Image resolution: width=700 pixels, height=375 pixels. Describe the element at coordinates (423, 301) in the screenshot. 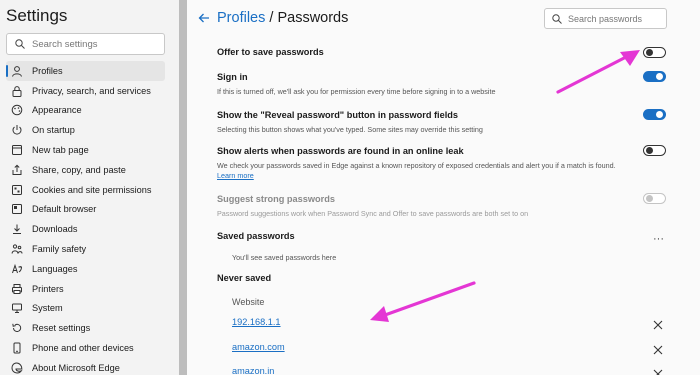

I see `annotation-arrow-site` at that location.